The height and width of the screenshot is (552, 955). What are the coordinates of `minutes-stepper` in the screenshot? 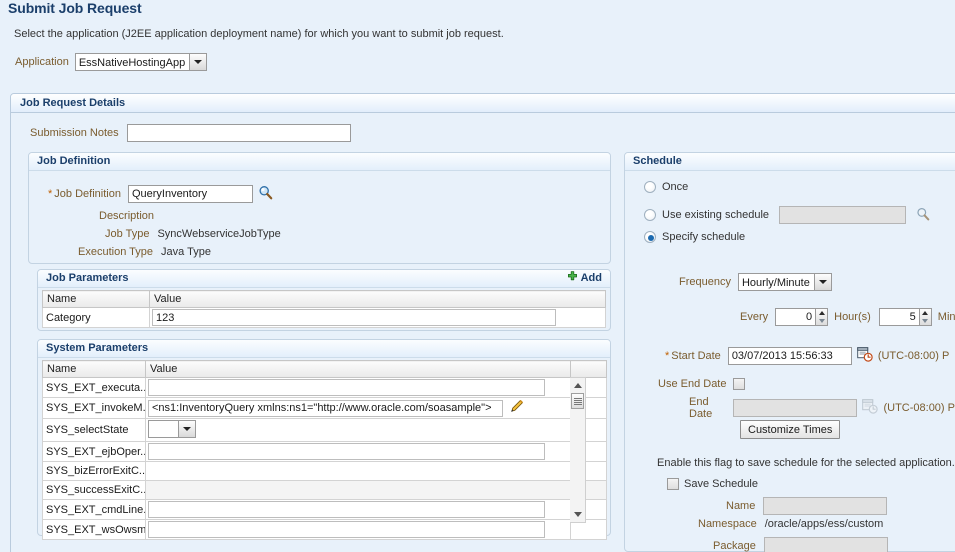 It's located at (905, 317).